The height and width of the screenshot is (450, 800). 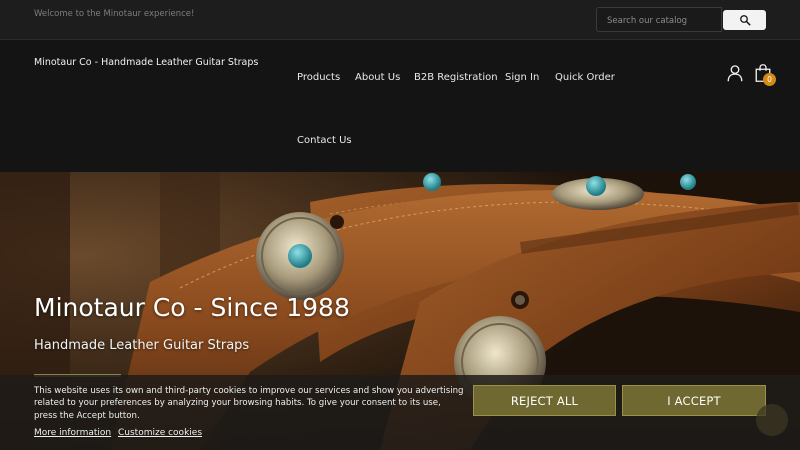 What do you see at coordinates (114, 14) in the screenshot?
I see `welcome-message: Welcome to the Minotaur experience!` at bounding box center [114, 14].